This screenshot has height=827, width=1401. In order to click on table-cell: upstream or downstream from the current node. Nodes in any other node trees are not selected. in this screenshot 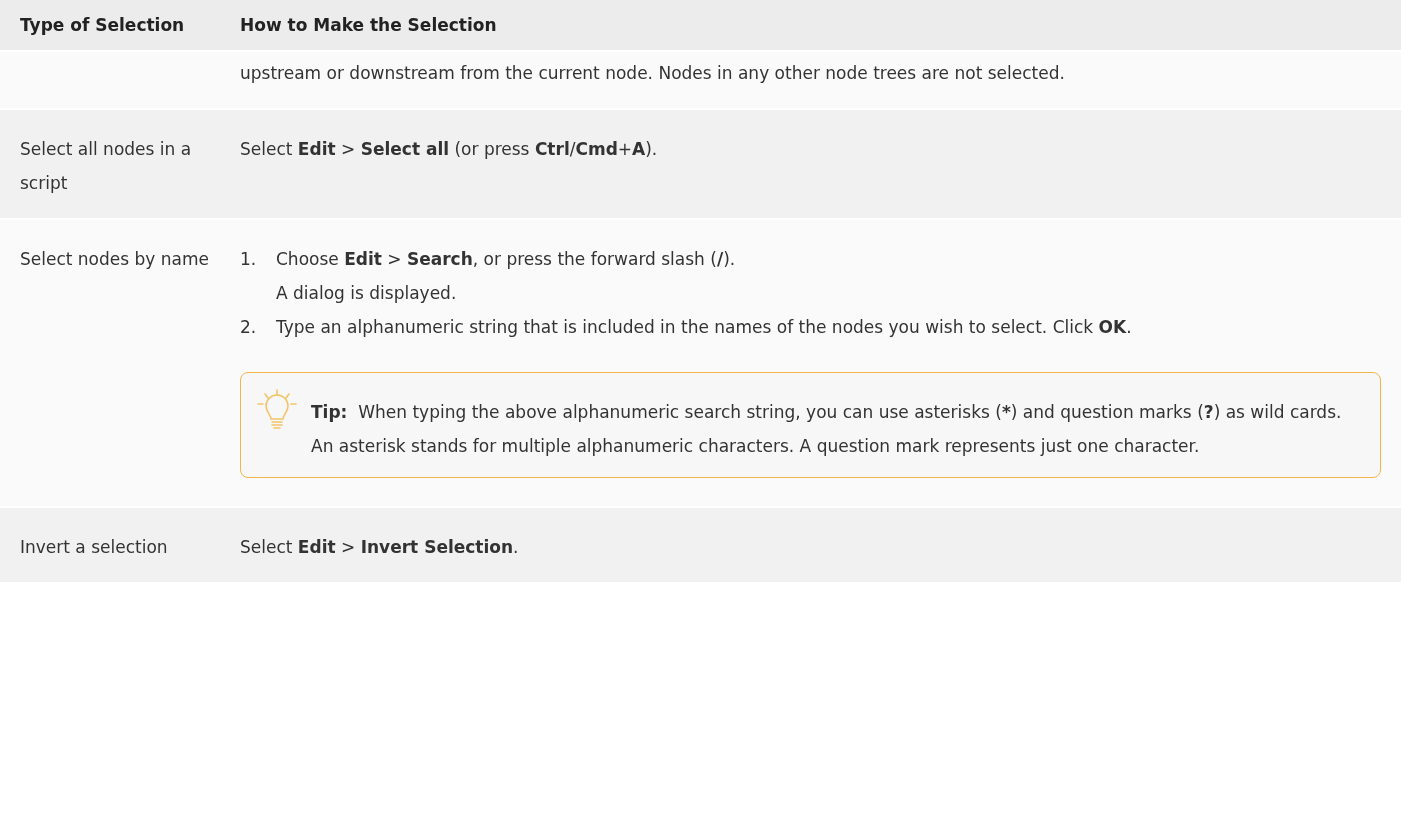, I will do `click(652, 73)`.